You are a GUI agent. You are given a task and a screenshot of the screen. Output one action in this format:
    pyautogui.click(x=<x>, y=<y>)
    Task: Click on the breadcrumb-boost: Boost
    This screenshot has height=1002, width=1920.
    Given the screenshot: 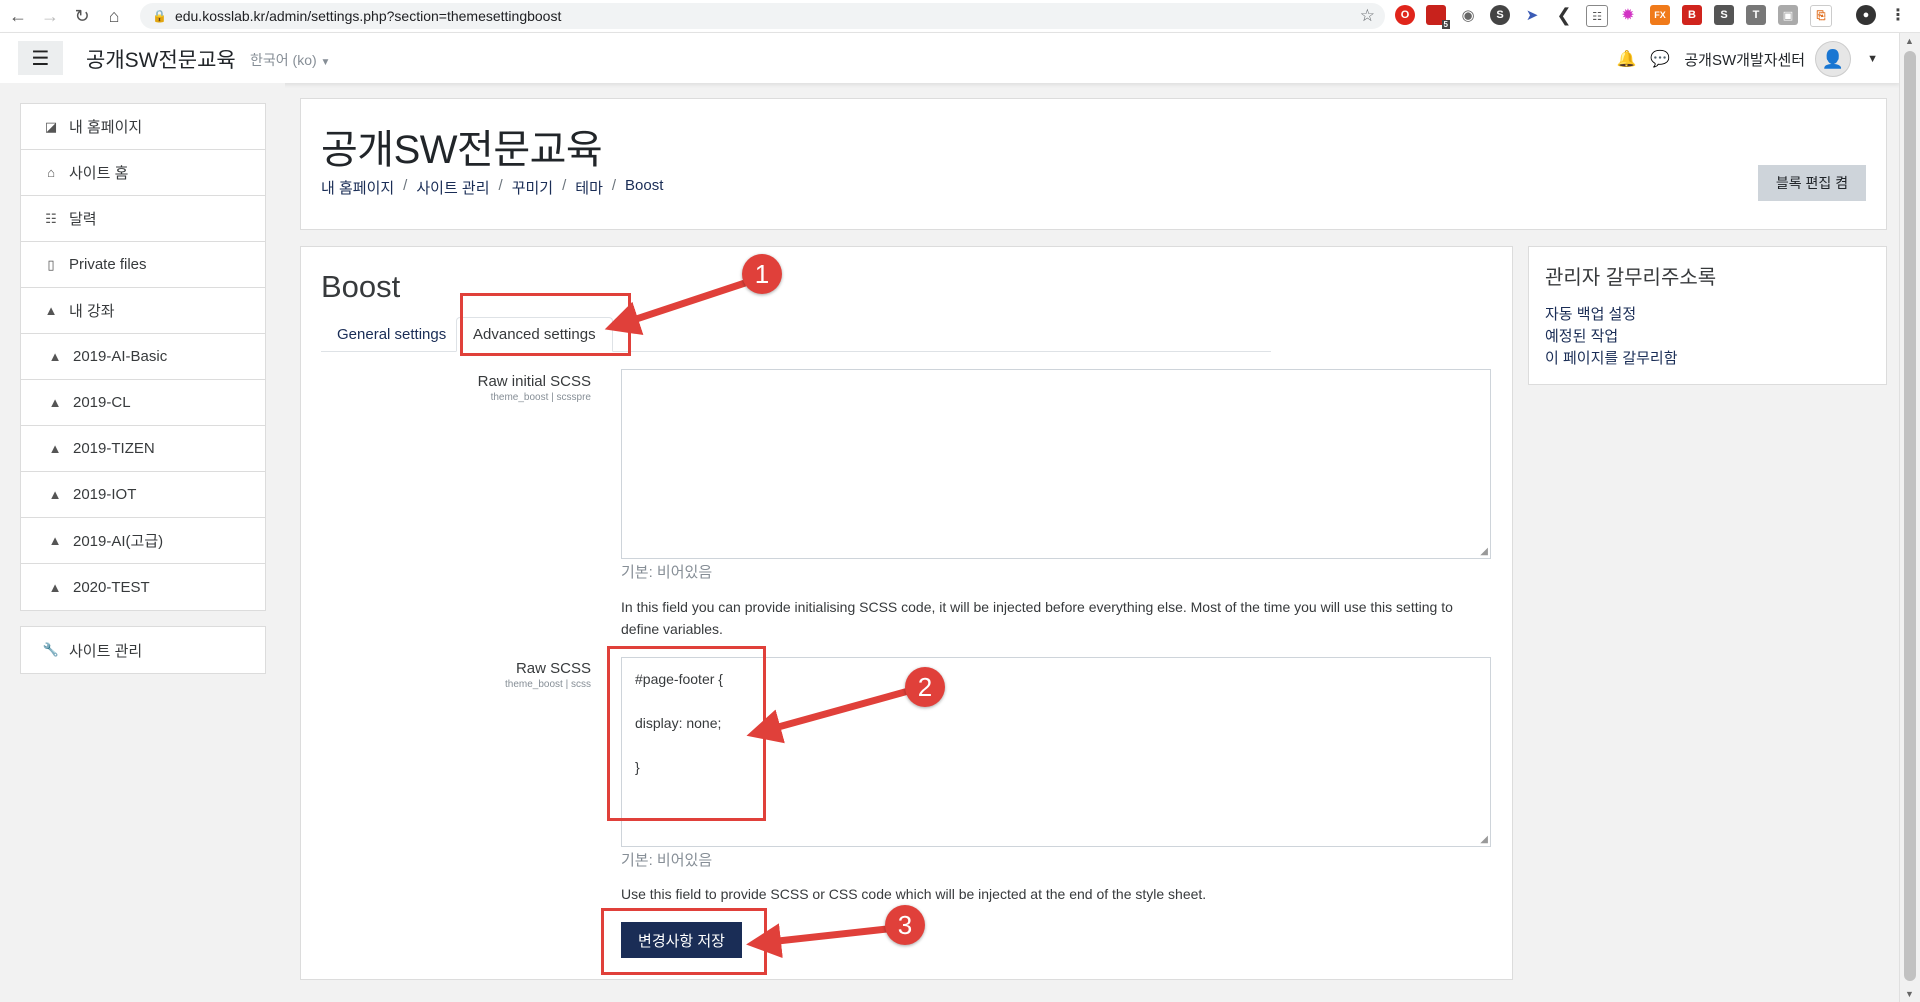 What is the action you would take?
    pyautogui.click(x=644, y=187)
    